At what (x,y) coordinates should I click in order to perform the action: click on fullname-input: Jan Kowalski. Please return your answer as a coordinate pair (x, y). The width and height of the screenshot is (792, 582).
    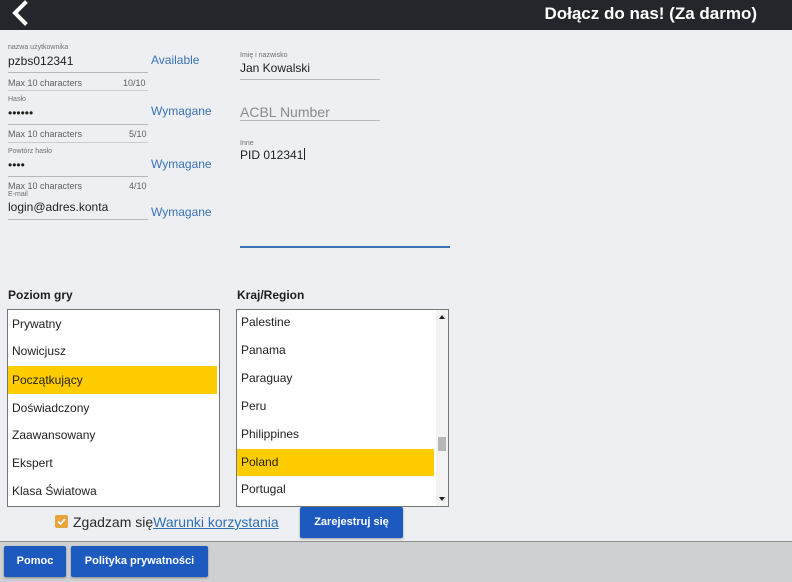
    Looking at the image, I should click on (275, 68).